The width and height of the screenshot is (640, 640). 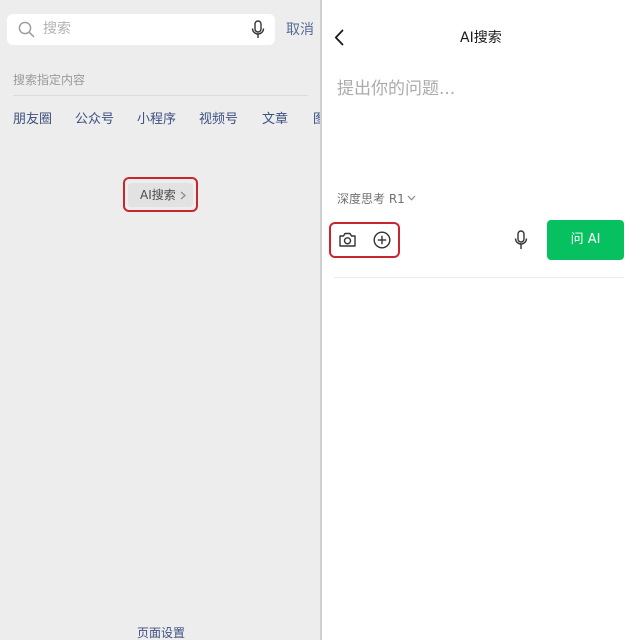 I want to click on plus-circle-icon, so click(x=382, y=240).